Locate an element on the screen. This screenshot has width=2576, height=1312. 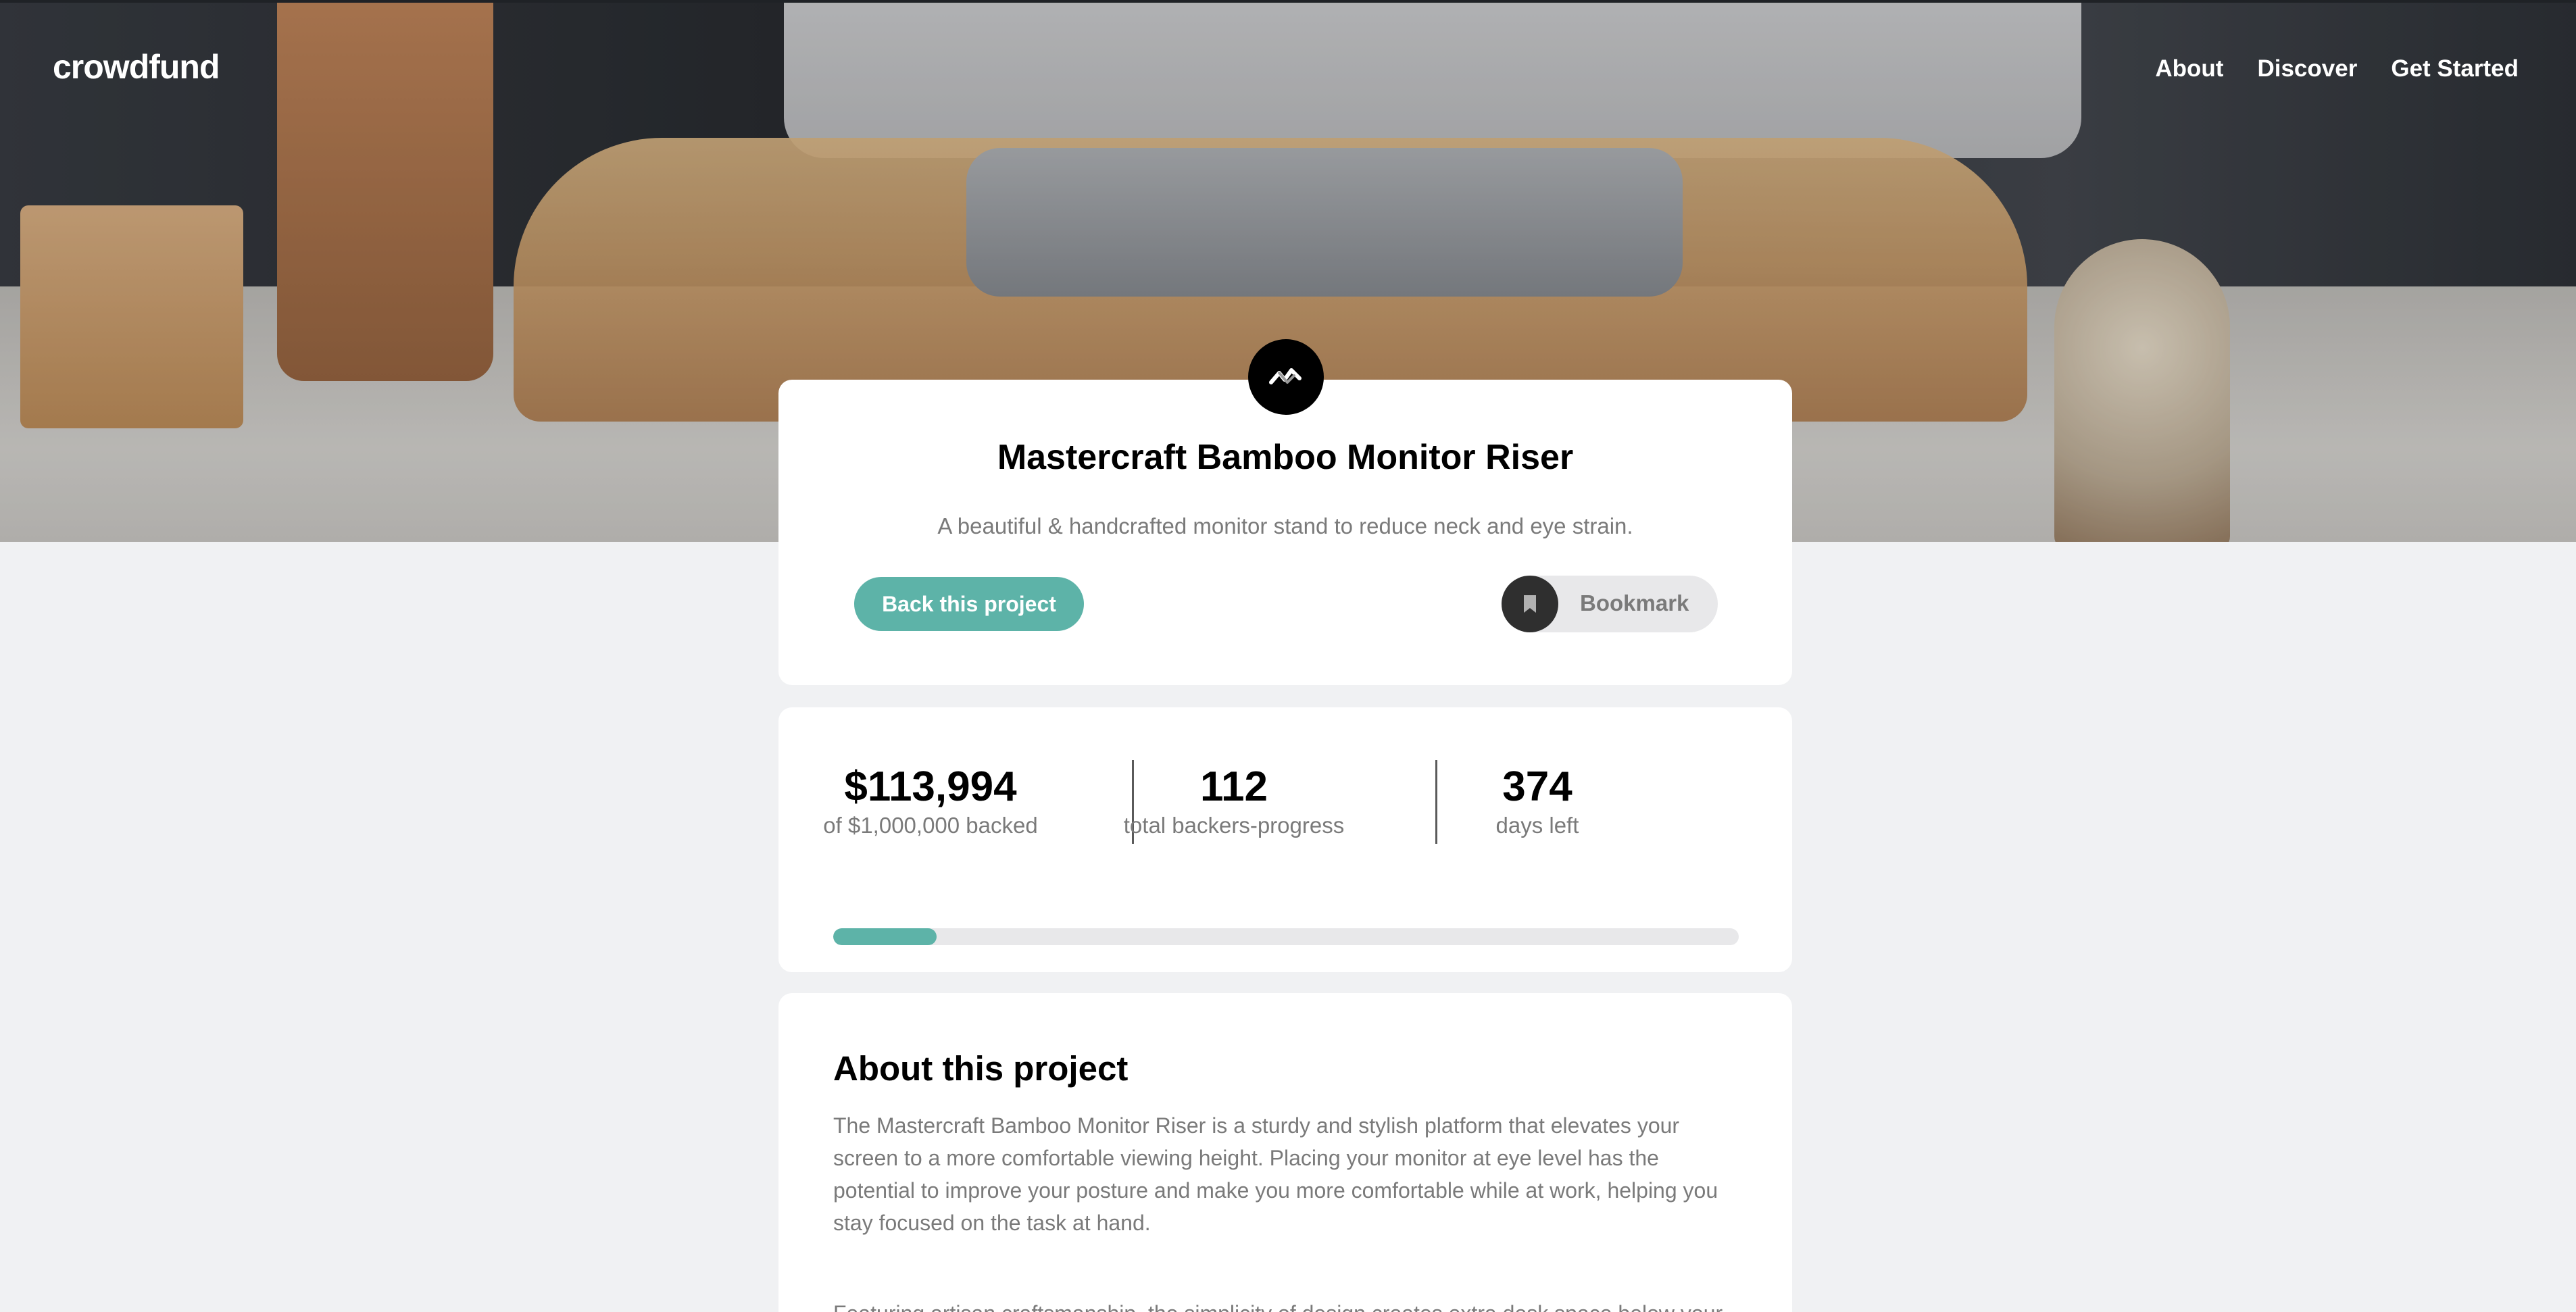
bookmark-icon is located at coordinates (1530, 604).